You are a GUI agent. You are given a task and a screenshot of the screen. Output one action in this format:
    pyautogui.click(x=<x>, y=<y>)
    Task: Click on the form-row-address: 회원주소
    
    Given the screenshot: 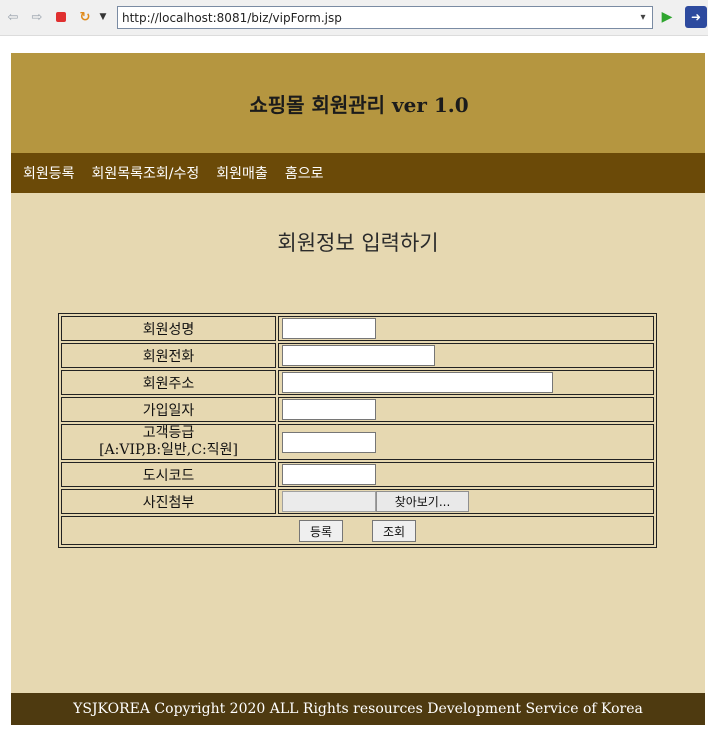 What is the action you would take?
    pyautogui.click(x=357, y=382)
    